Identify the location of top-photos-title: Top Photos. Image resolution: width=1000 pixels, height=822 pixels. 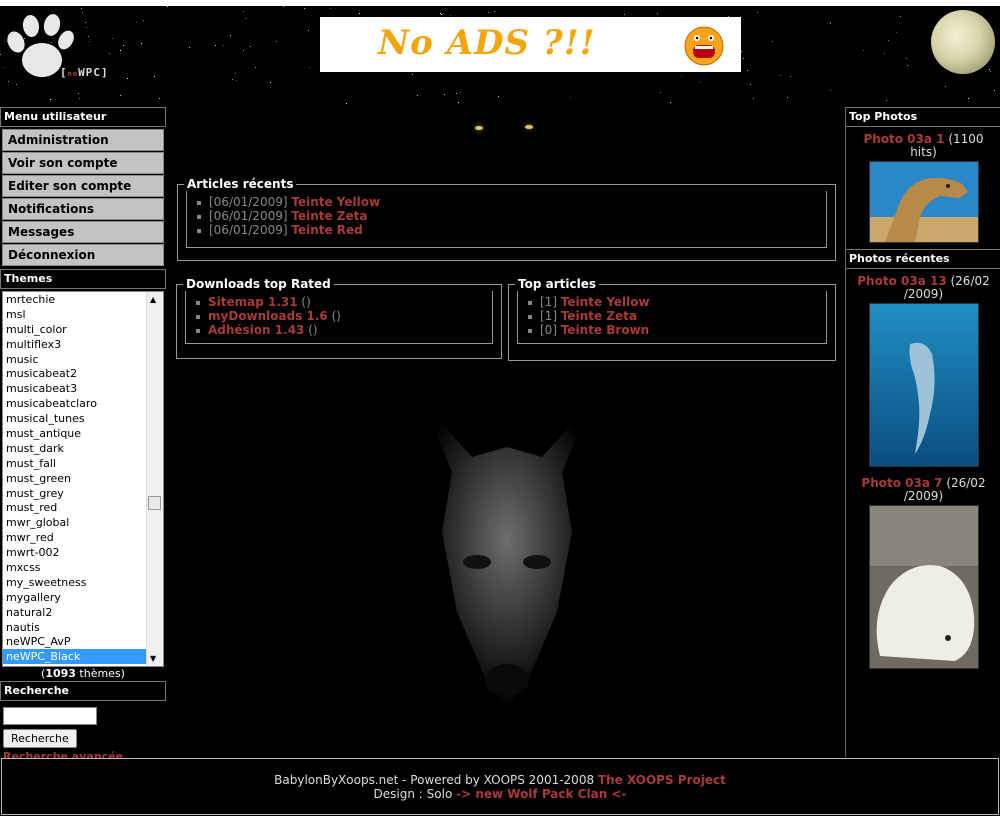
(923, 117).